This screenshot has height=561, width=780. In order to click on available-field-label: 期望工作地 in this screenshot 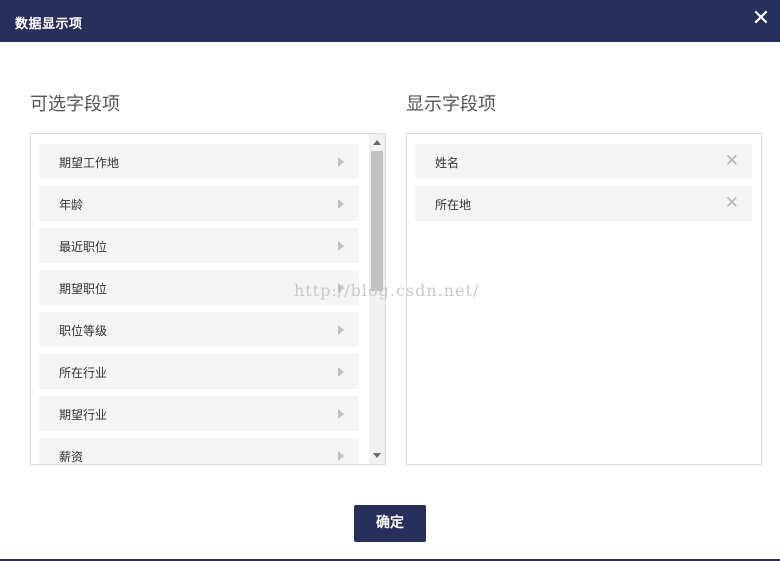, I will do `click(89, 163)`.